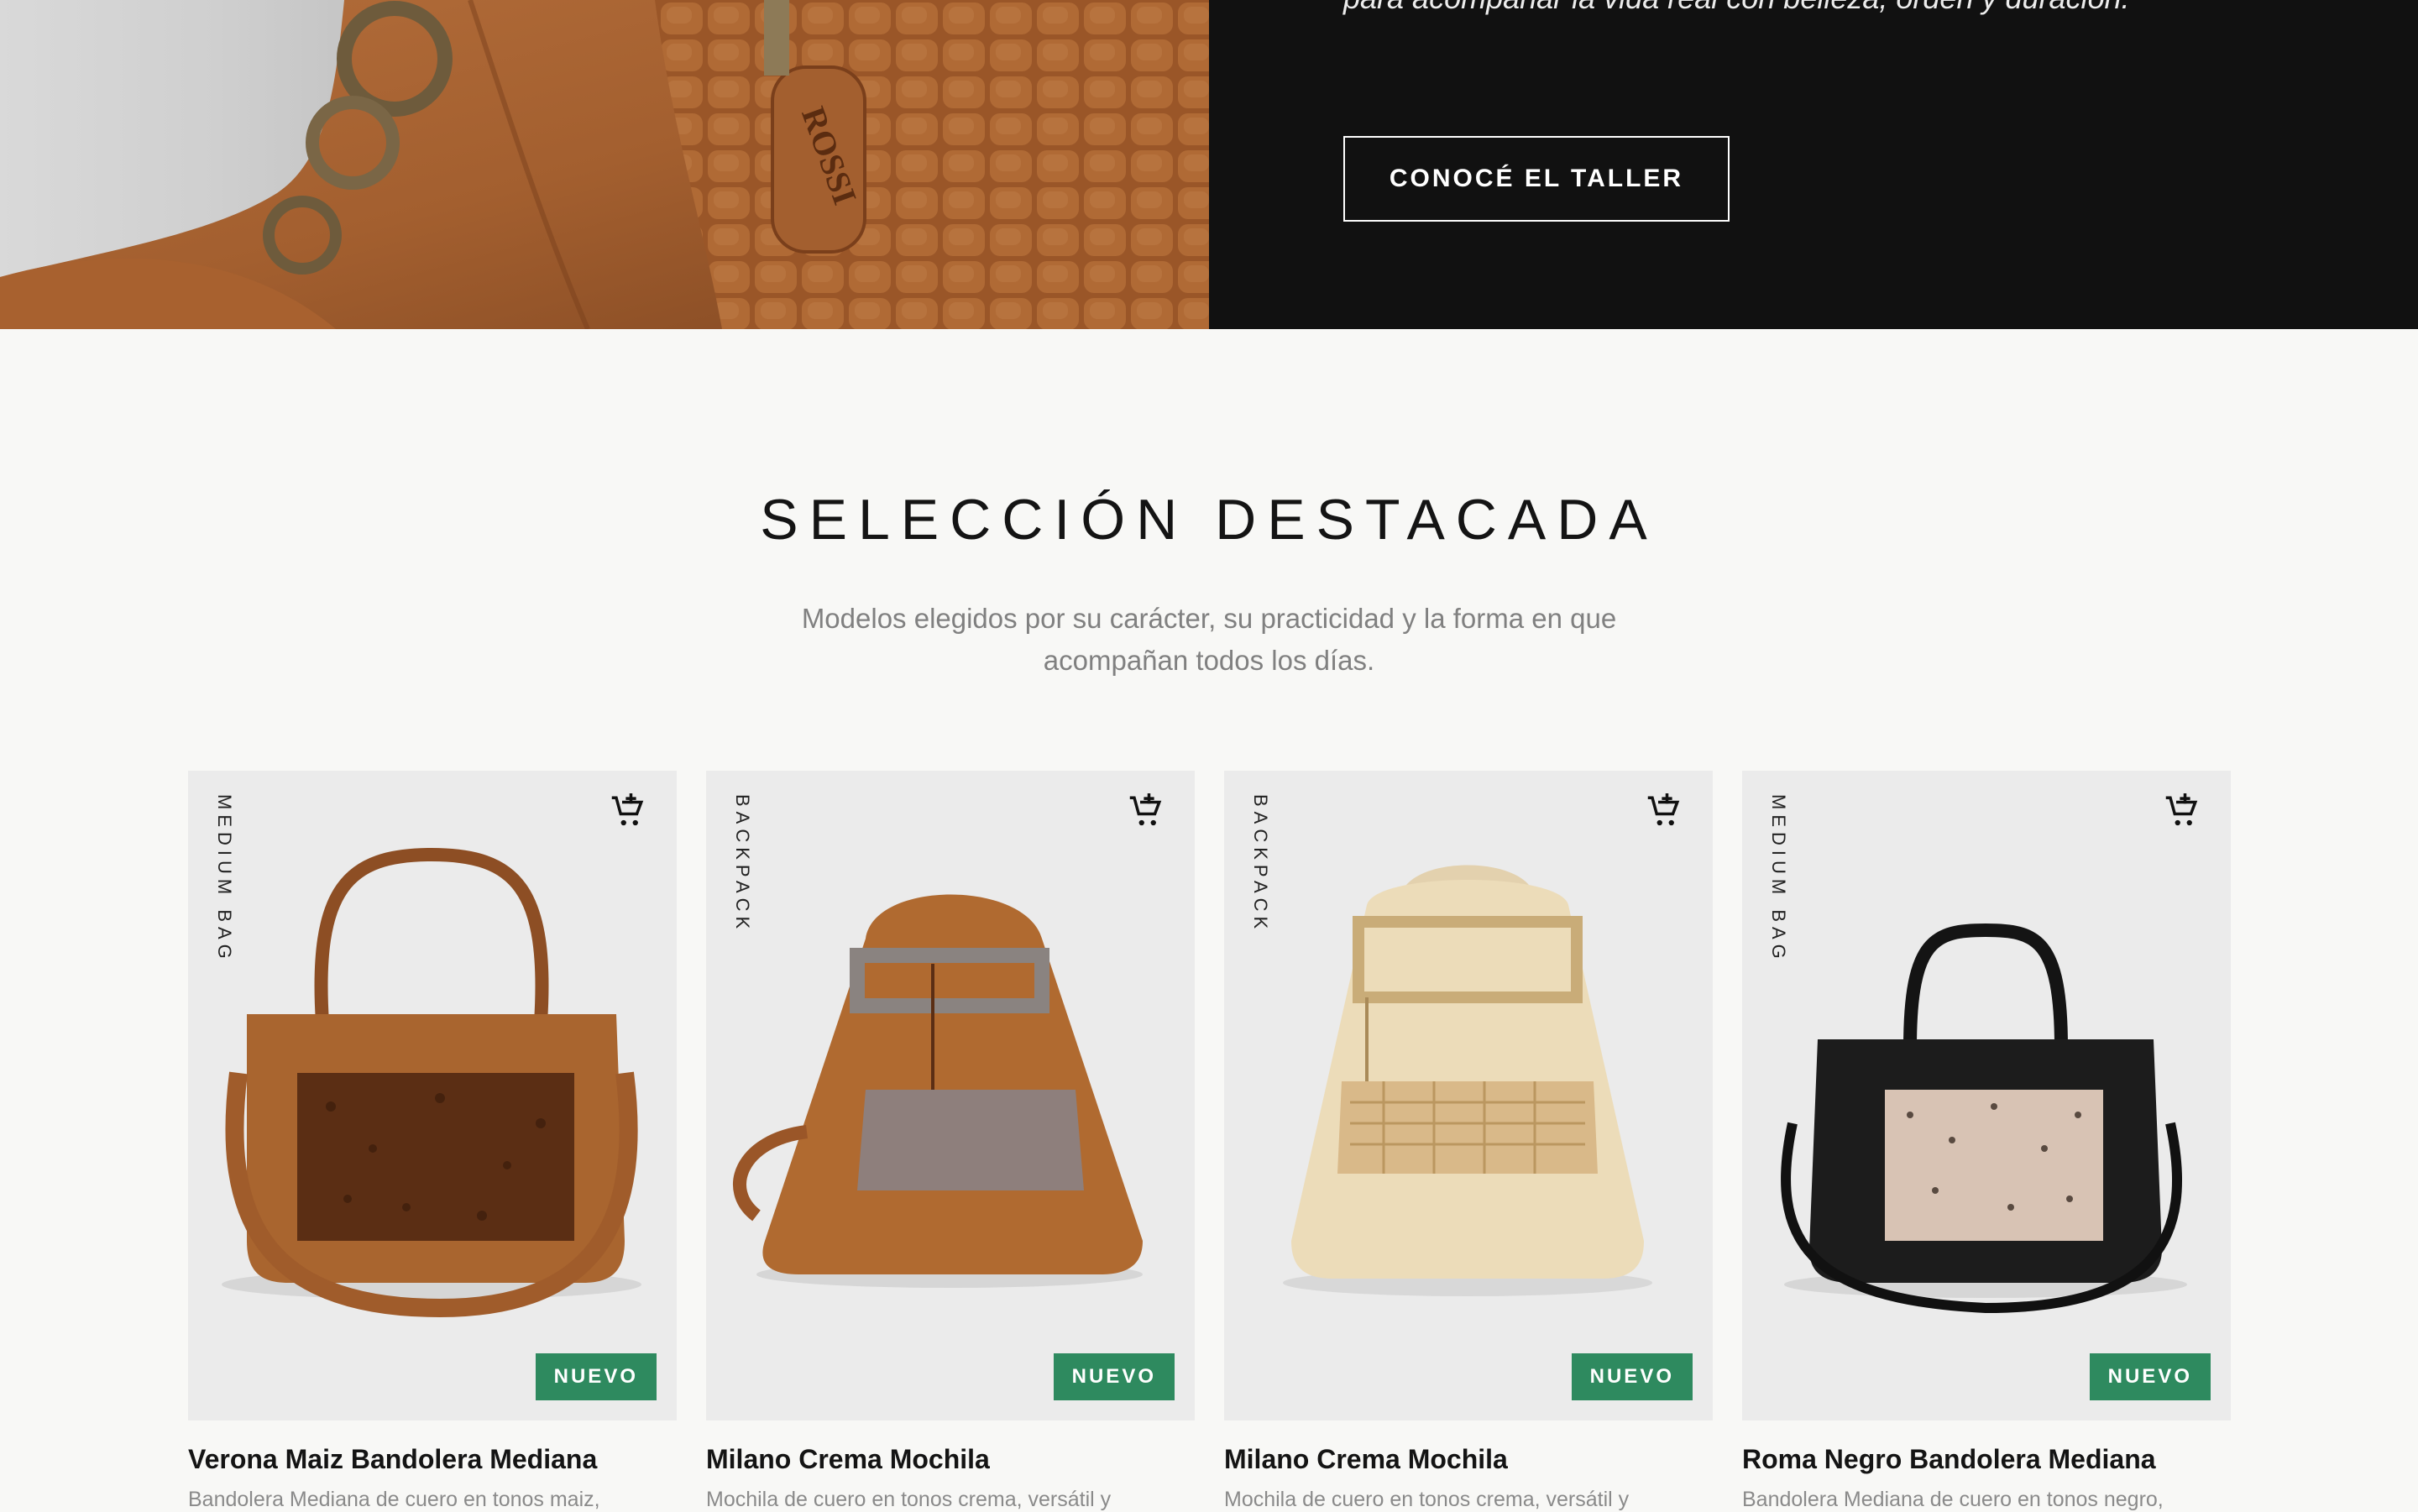  Describe the element at coordinates (431, 1082) in the screenshot. I see `brown-handbag-image` at that location.